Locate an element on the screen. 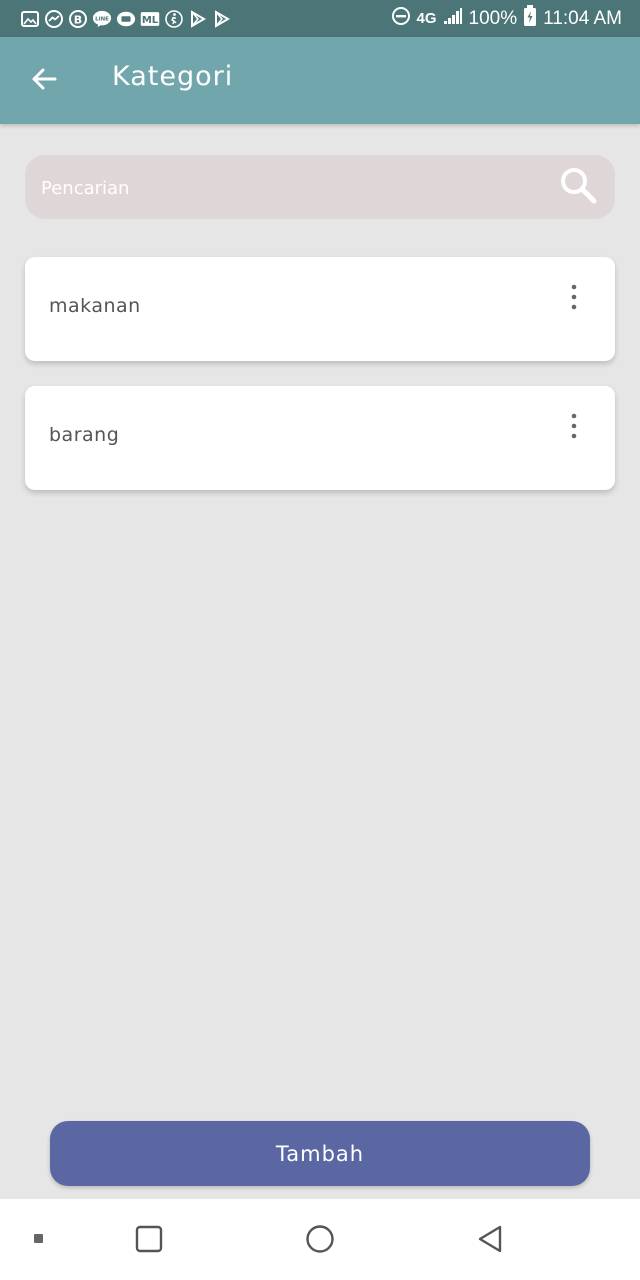 Image resolution: width=640 pixels, height=1280 pixels. gallery-icon is located at coordinates (30, 19).